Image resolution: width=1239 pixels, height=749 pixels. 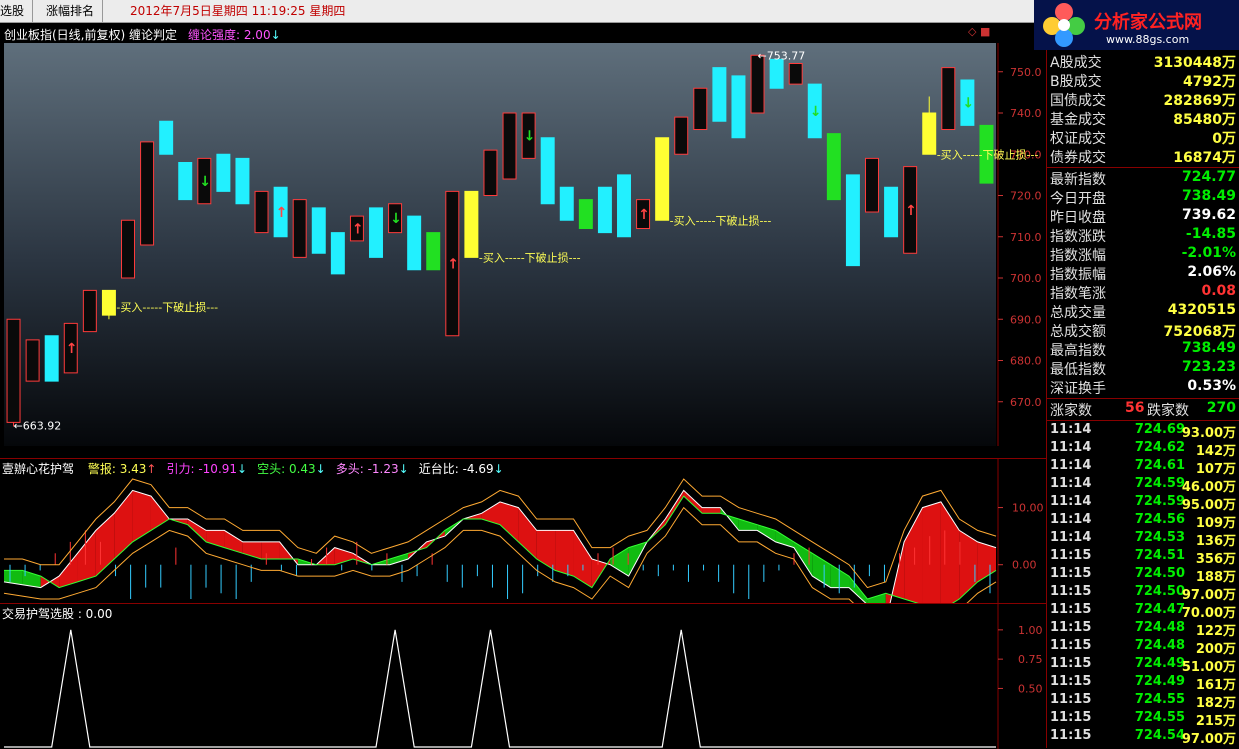 What do you see at coordinates (1210, 234) in the screenshot?
I see `info-value: -14.85` at bounding box center [1210, 234].